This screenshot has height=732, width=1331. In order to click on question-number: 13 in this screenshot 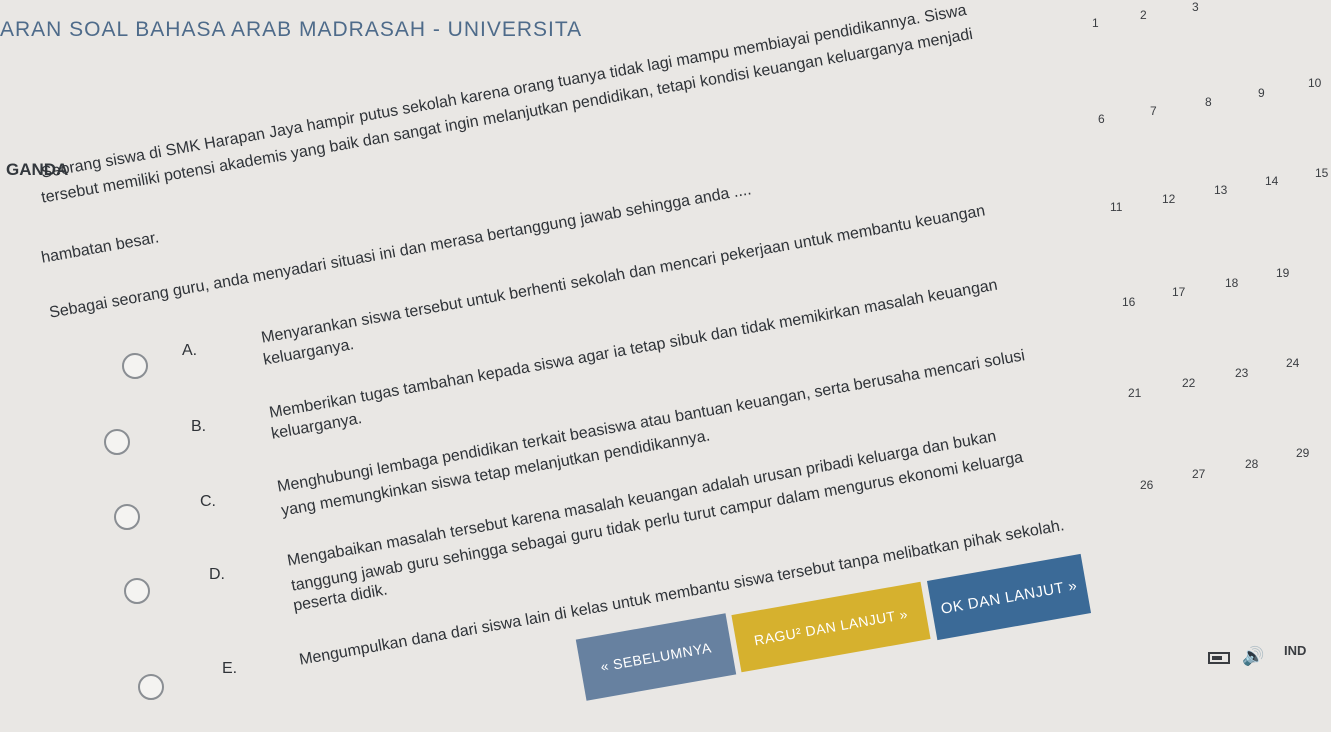, I will do `click(1220, 190)`.